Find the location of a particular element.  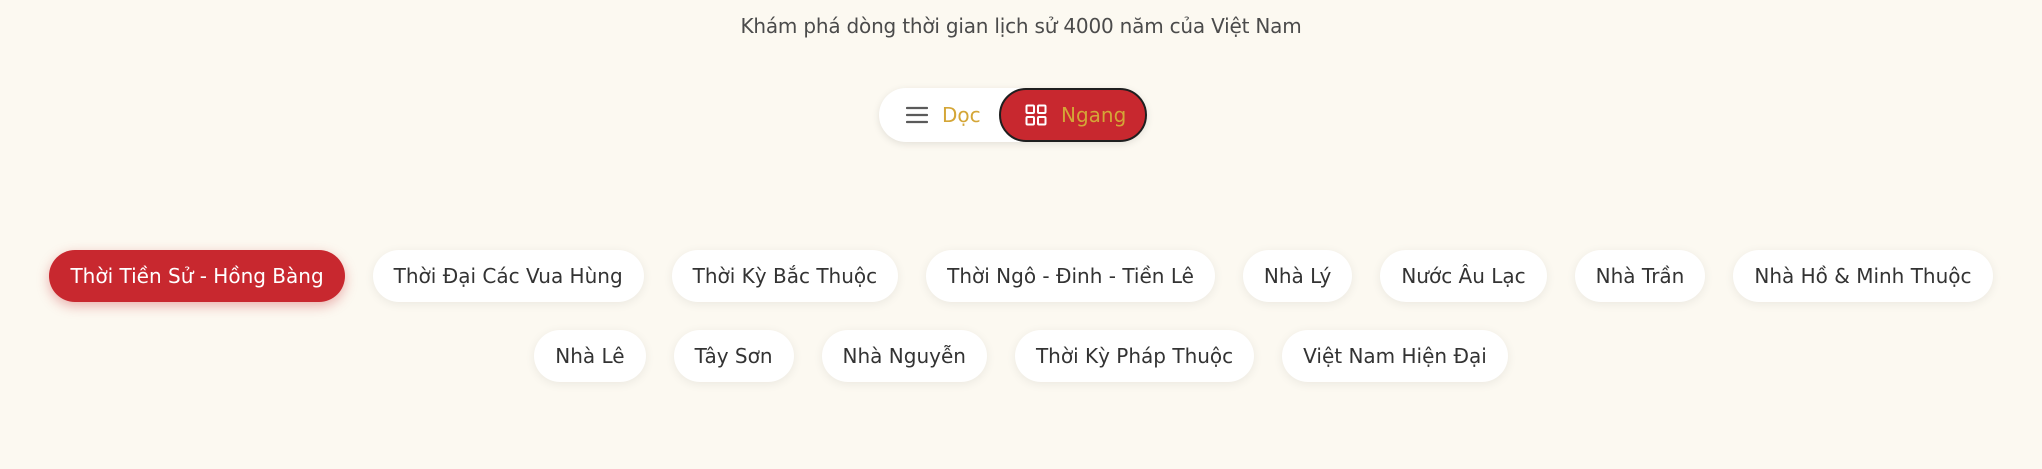

page-title-cutoff is located at coordinates (1021, 1).